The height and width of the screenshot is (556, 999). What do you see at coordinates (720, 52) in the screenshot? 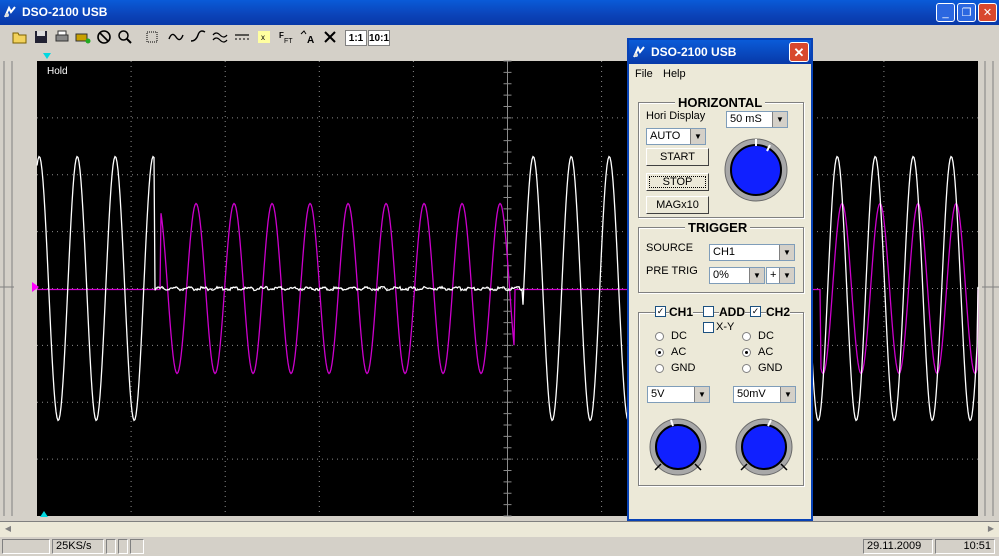
I see `panel-title-bar: DSO-2100 USB ✕` at bounding box center [720, 52].